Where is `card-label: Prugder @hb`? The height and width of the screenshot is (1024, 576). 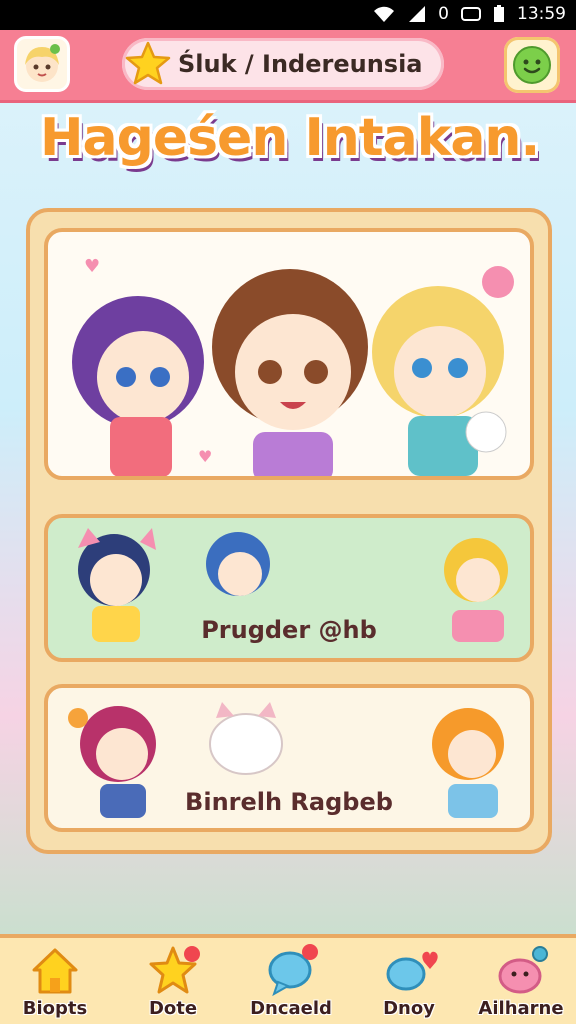 card-label: Prugder @hb is located at coordinates (289, 630).